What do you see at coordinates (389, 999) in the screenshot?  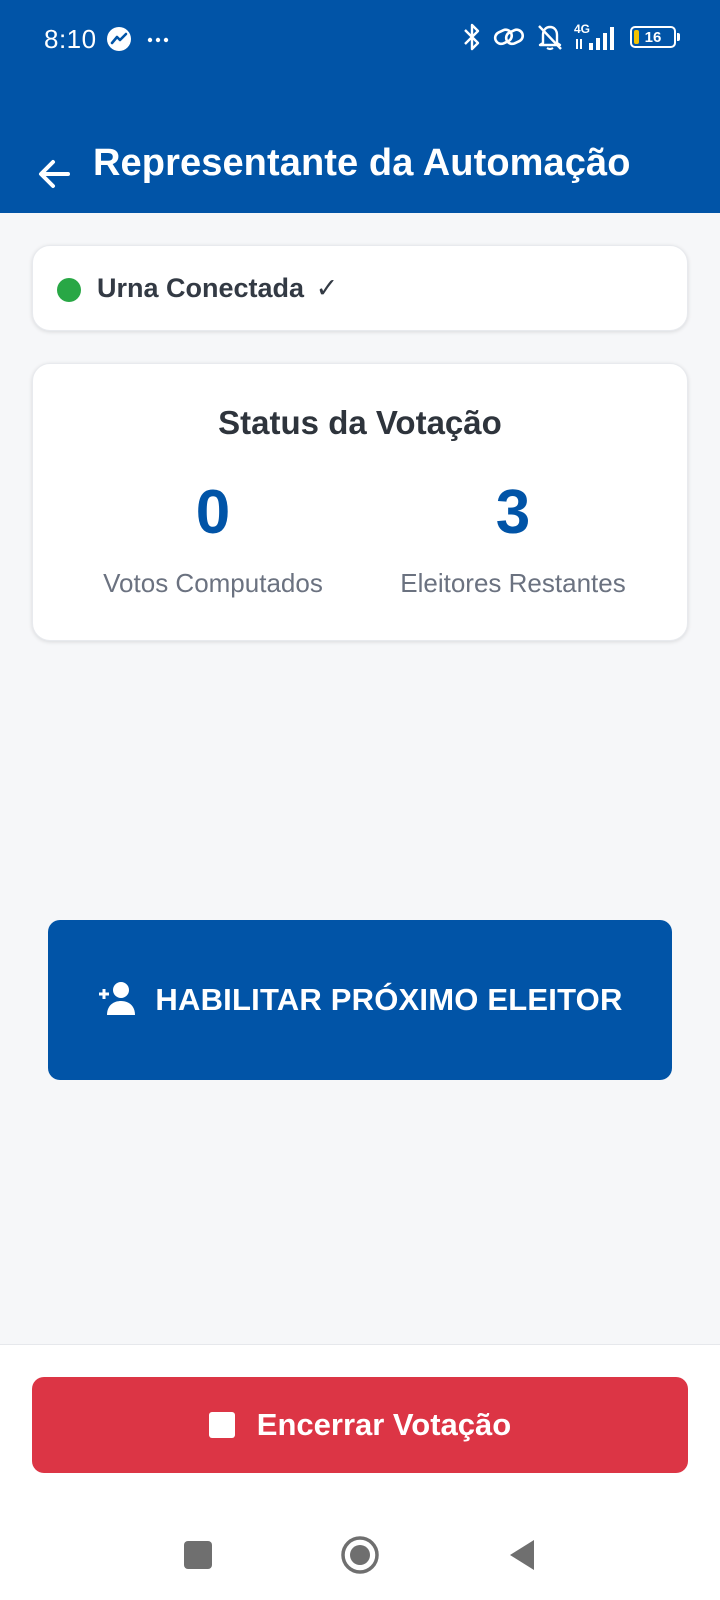 I see `enable-next-voter-label: HABILITAR PRÓXIMO ELEITOR` at bounding box center [389, 999].